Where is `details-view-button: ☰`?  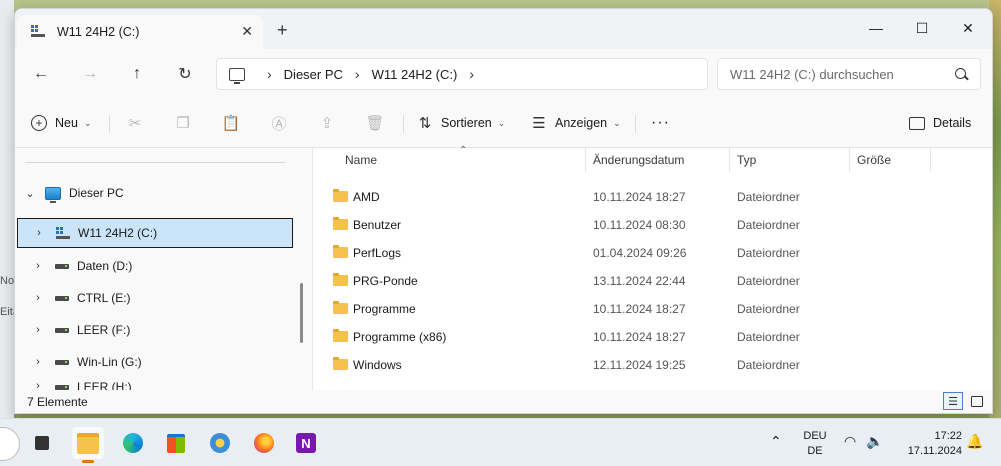 details-view-button: ☰ is located at coordinates (953, 401).